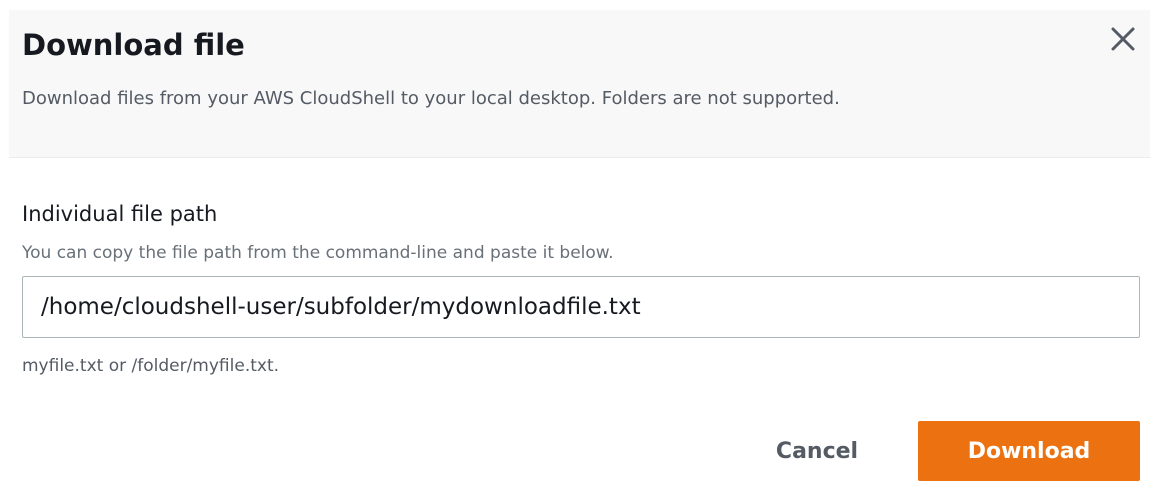  I want to click on file-path-label: Individual file path, so click(120, 214).